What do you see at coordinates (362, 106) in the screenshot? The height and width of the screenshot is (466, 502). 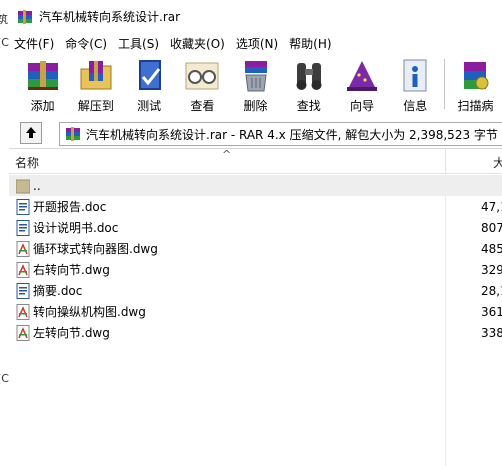 I see `wizard-label: 向导` at bounding box center [362, 106].